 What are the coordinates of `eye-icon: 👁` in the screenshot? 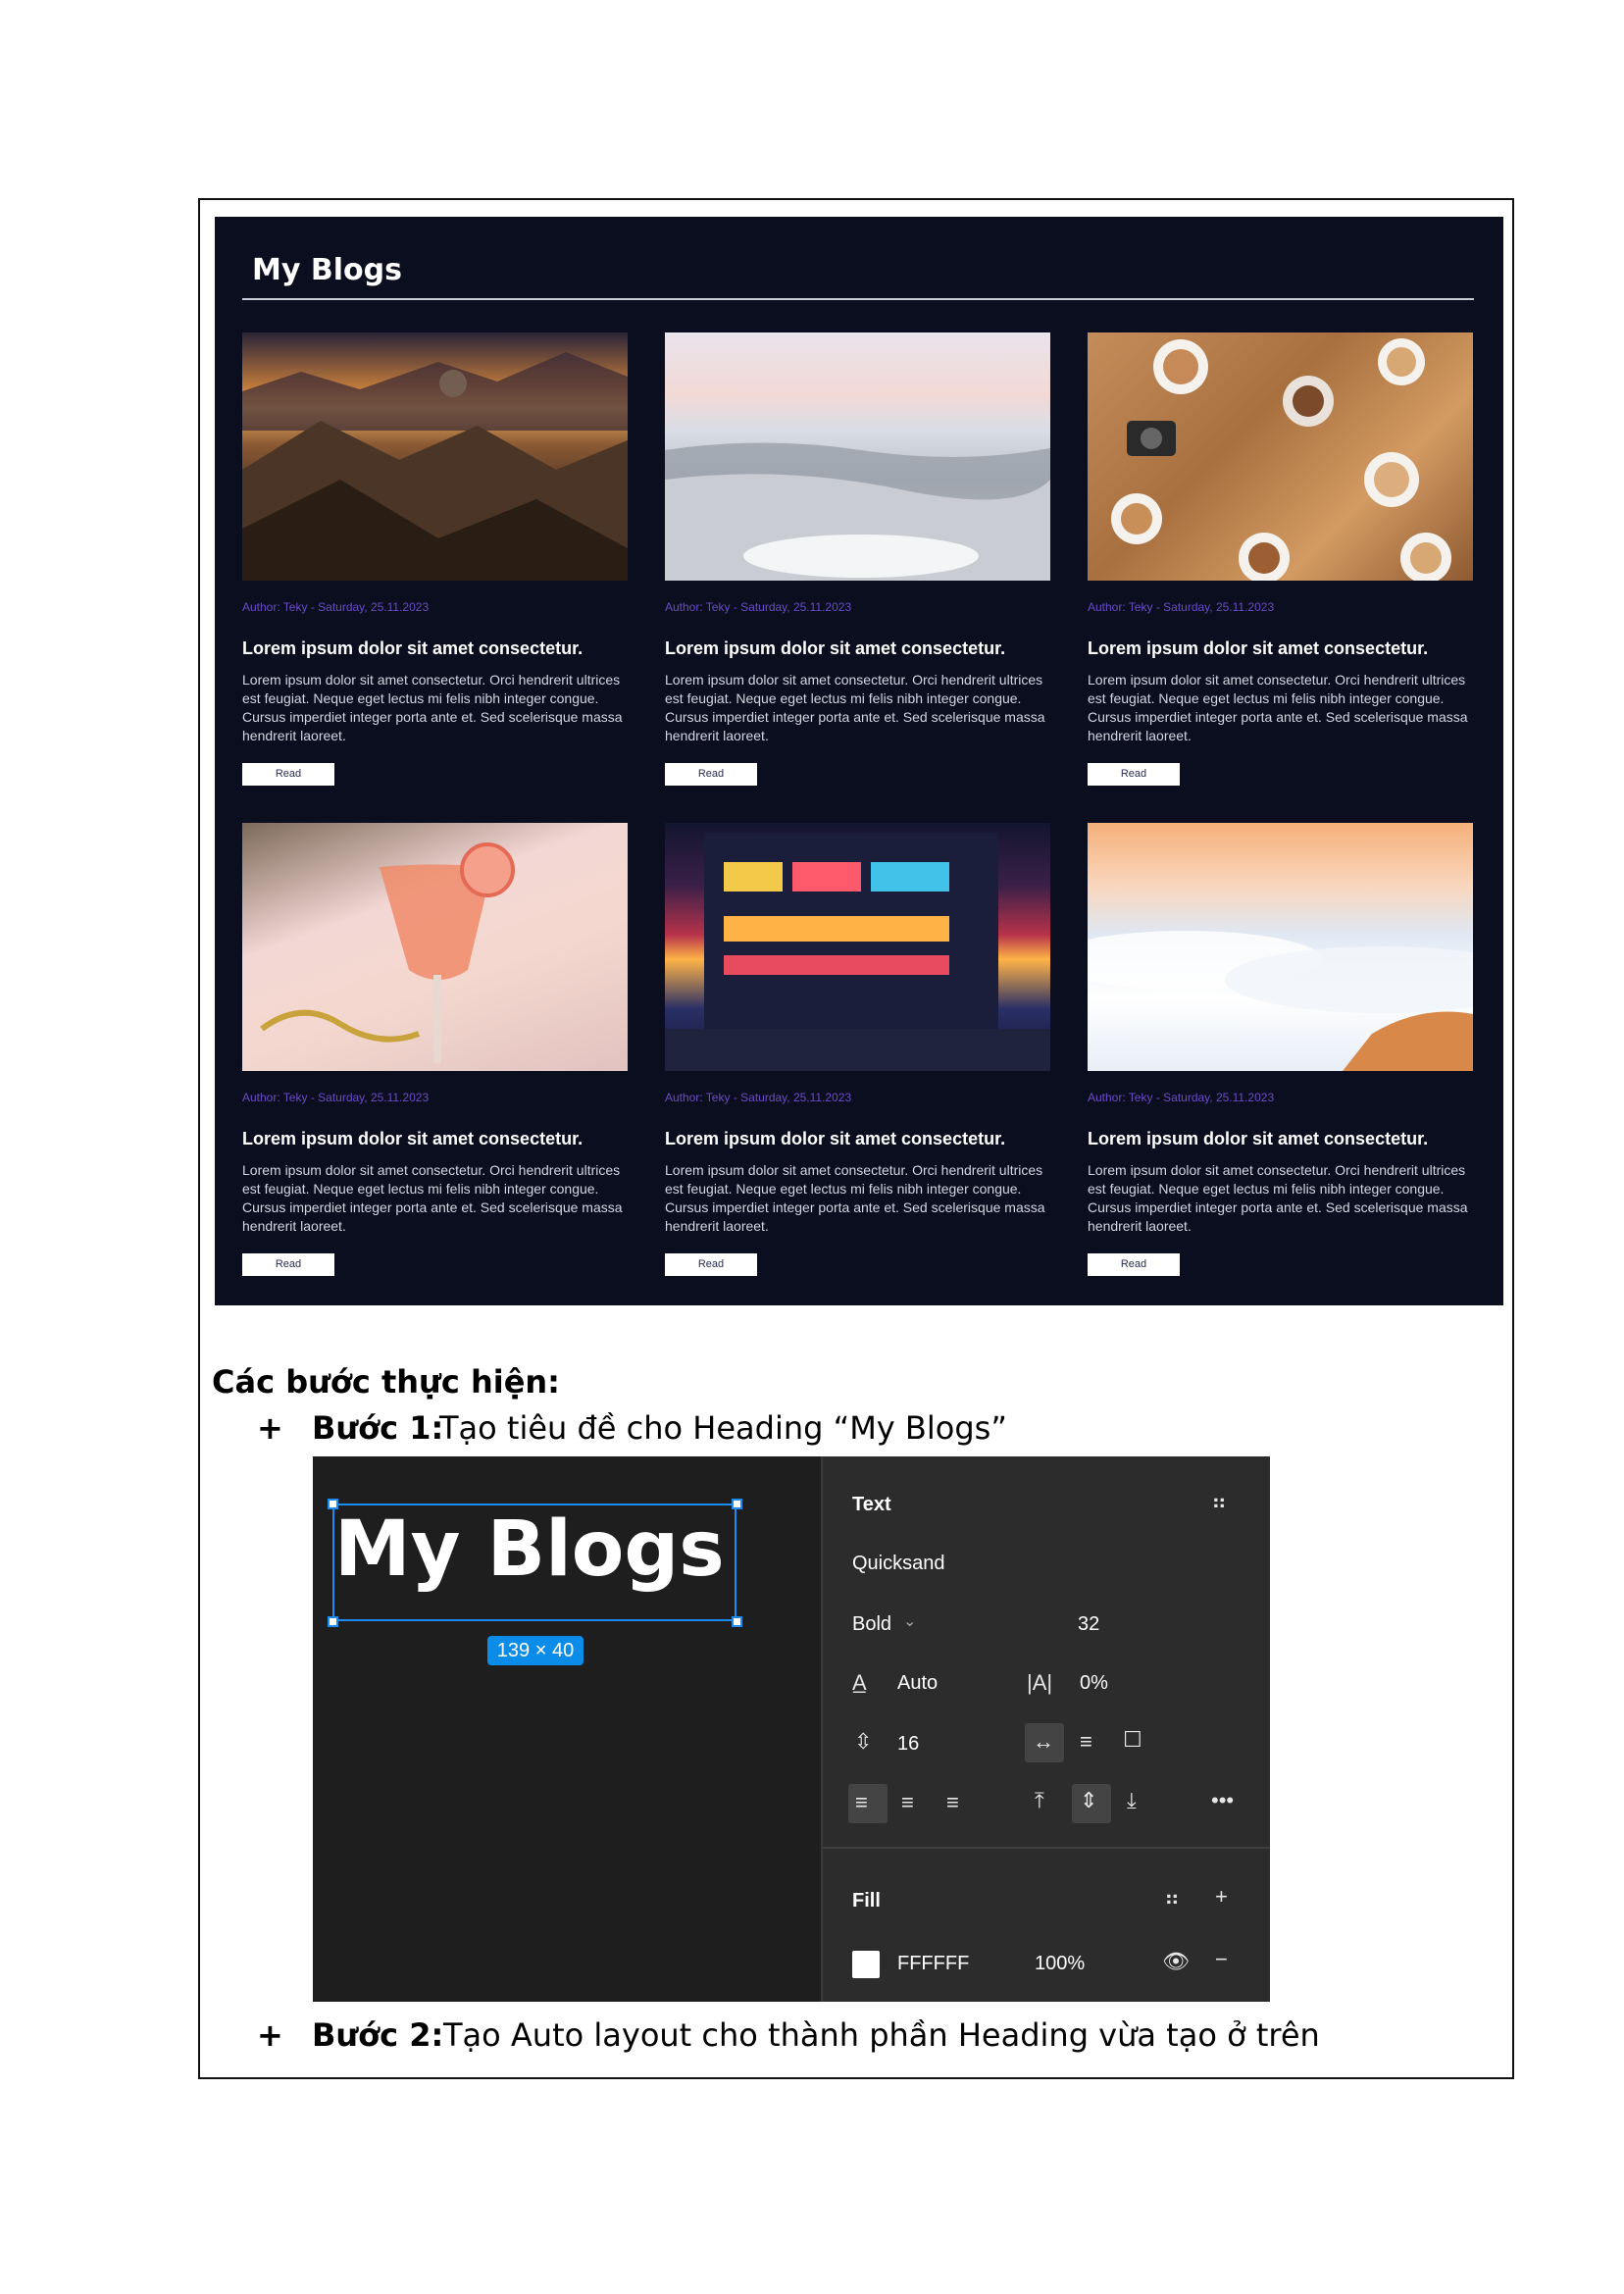 It's located at (1176, 1961).